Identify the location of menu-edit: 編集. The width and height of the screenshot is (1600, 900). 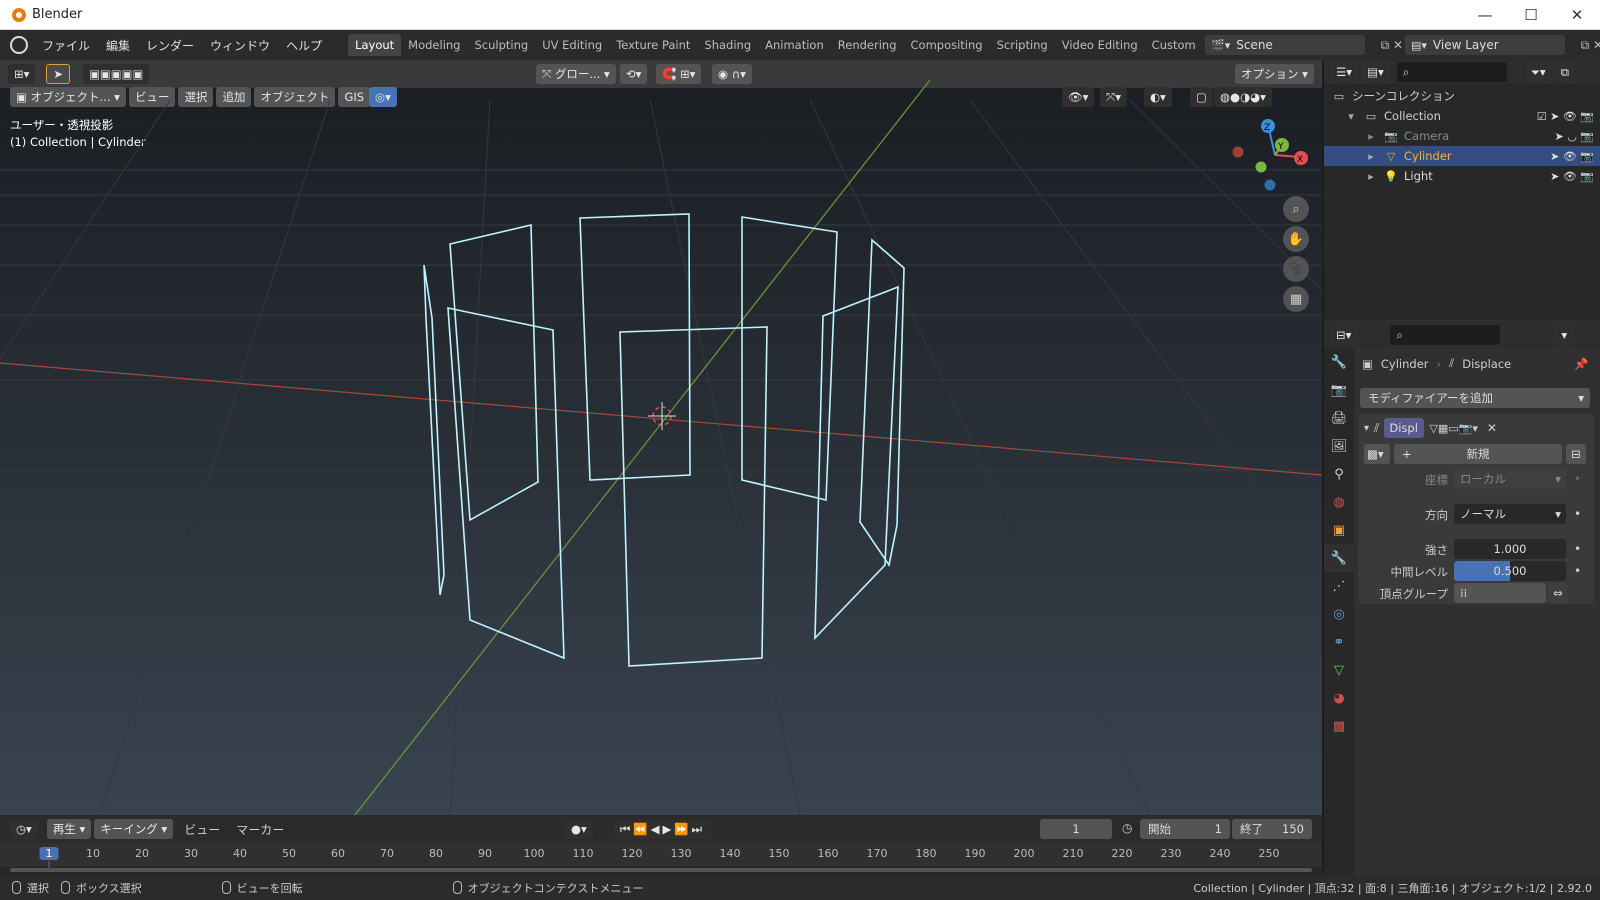
(118, 45).